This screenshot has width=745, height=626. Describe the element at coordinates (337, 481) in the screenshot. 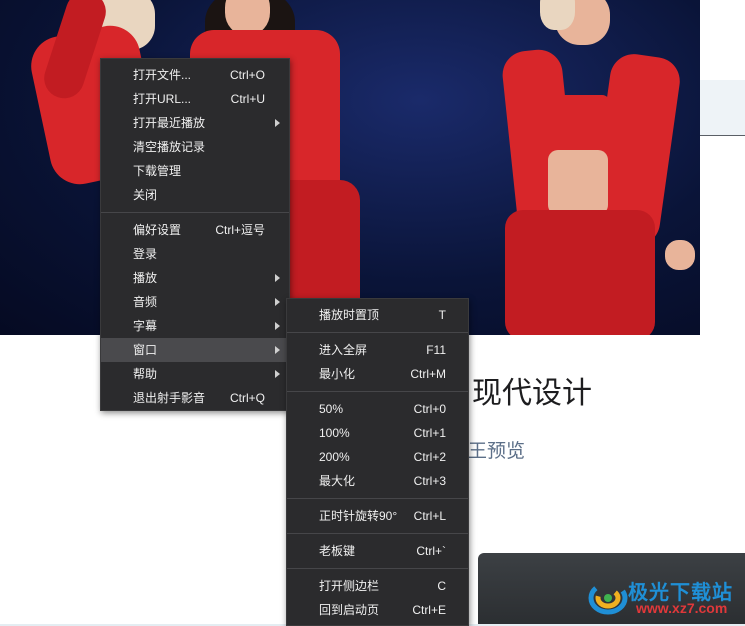

I see `menu-item-label: 最大化` at that location.